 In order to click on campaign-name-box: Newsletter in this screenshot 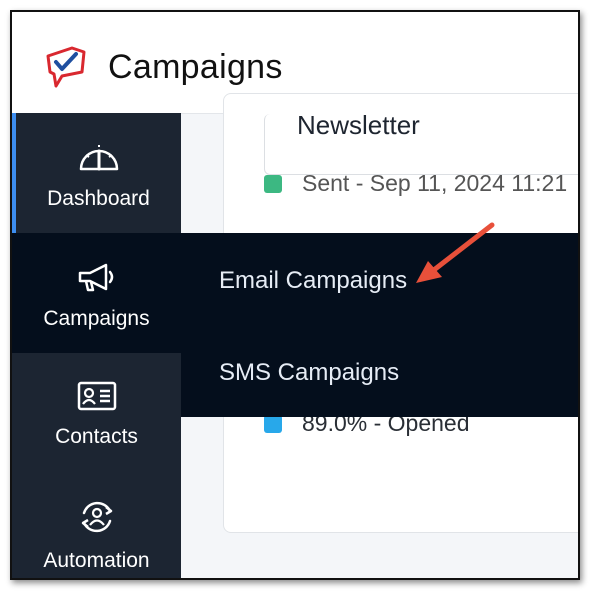, I will do `click(421, 142)`.